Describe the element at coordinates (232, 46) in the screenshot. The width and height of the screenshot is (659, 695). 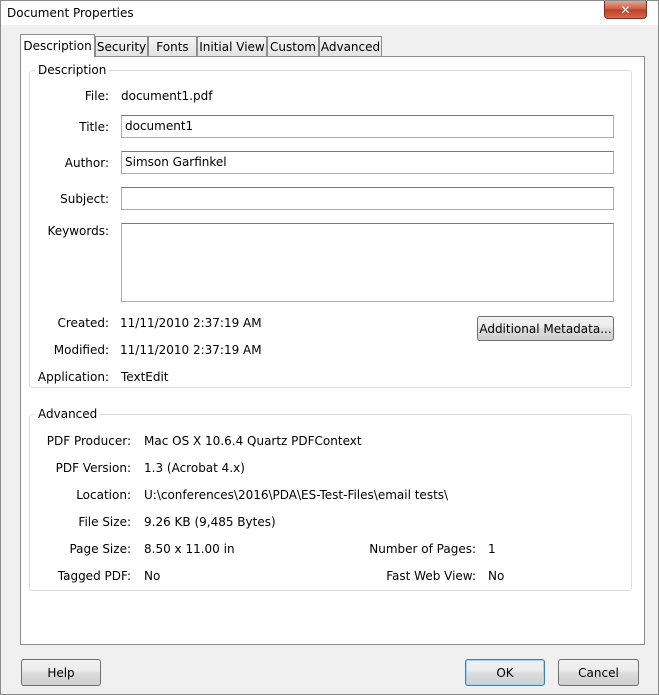
I see `tab-initial-view: Initial View` at that location.